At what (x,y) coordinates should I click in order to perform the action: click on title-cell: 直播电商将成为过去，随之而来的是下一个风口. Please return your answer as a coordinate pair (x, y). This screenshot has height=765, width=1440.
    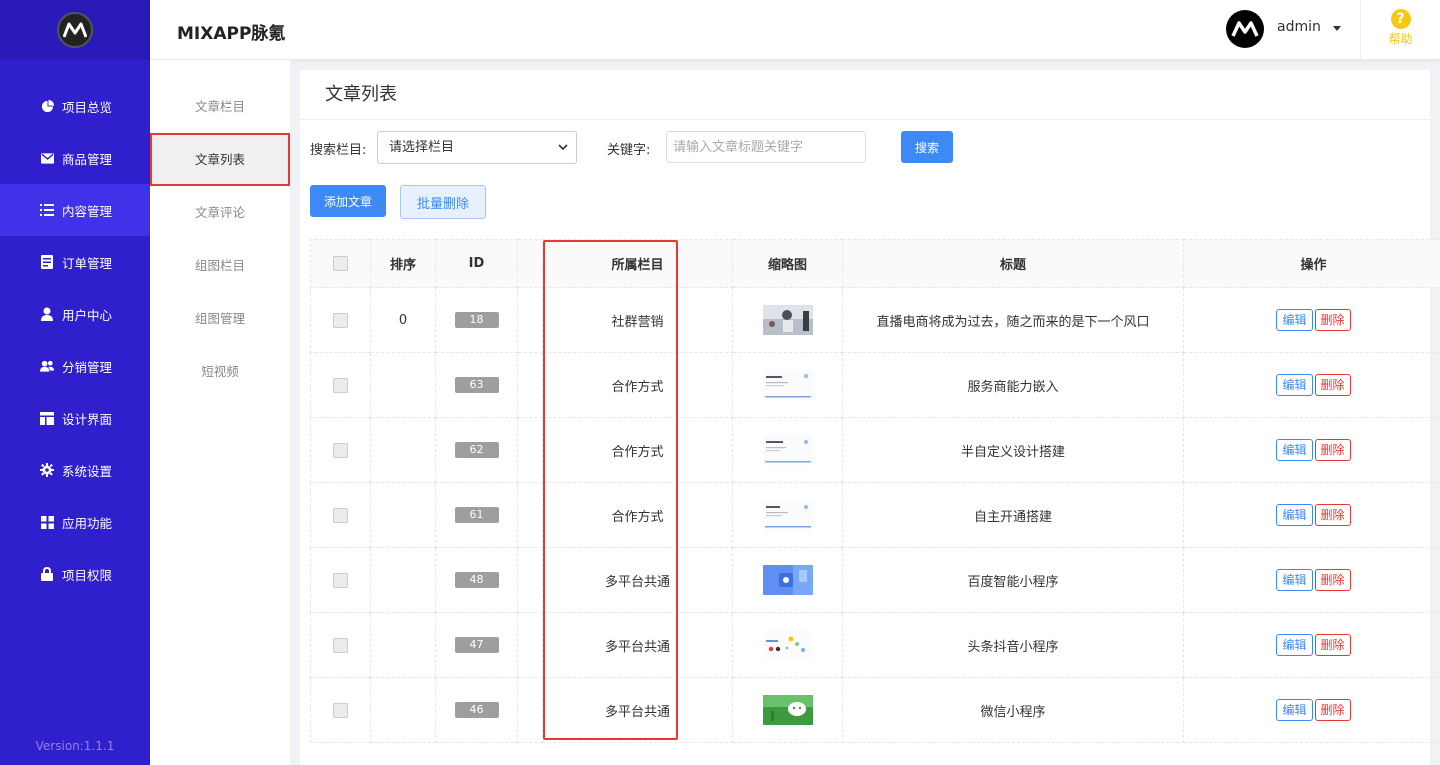
    Looking at the image, I should click on (1013, 320).